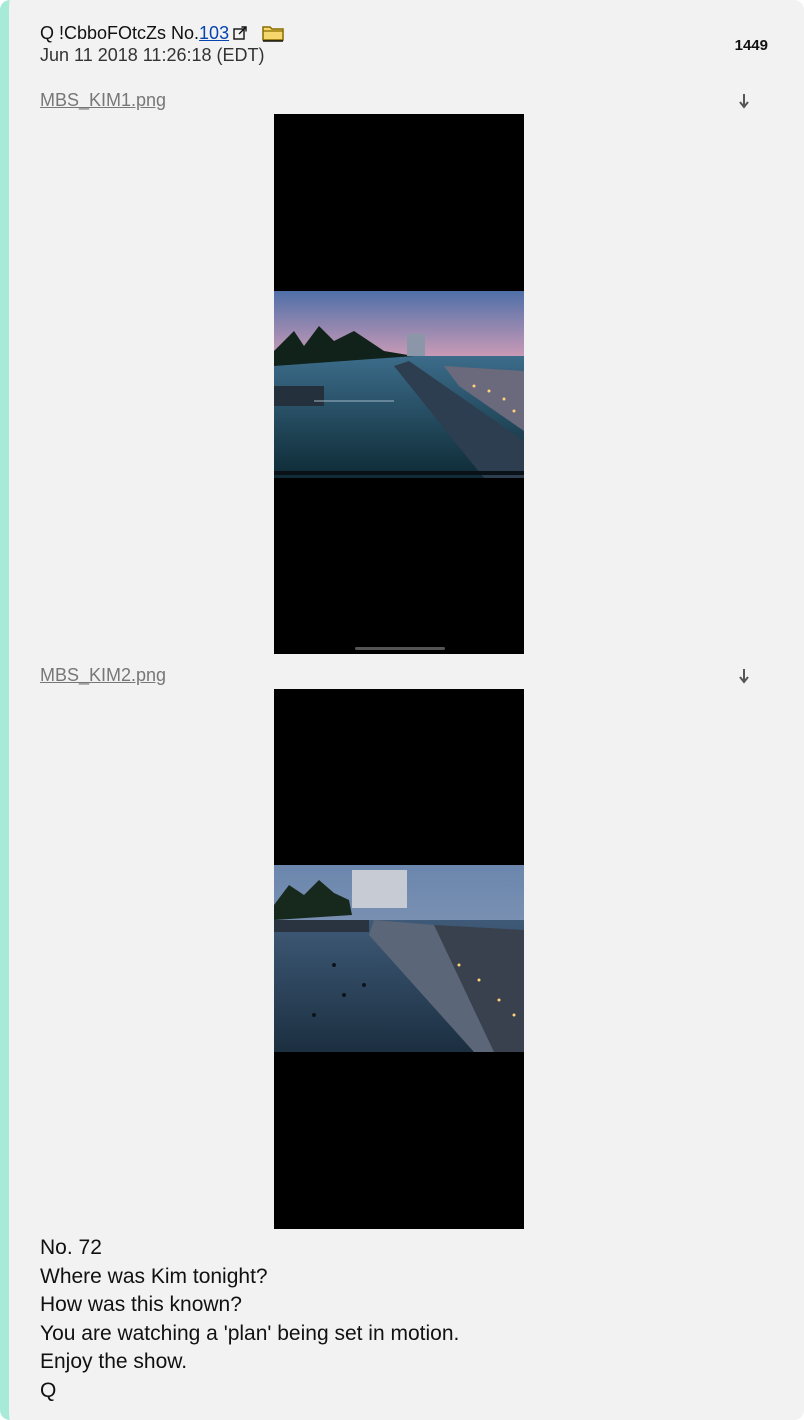 The image size is (804, 1420). What do you see at coordinates (400, 648) in the screenshot?
I see `phone-home-indicator` at bounding box center [400, 648].